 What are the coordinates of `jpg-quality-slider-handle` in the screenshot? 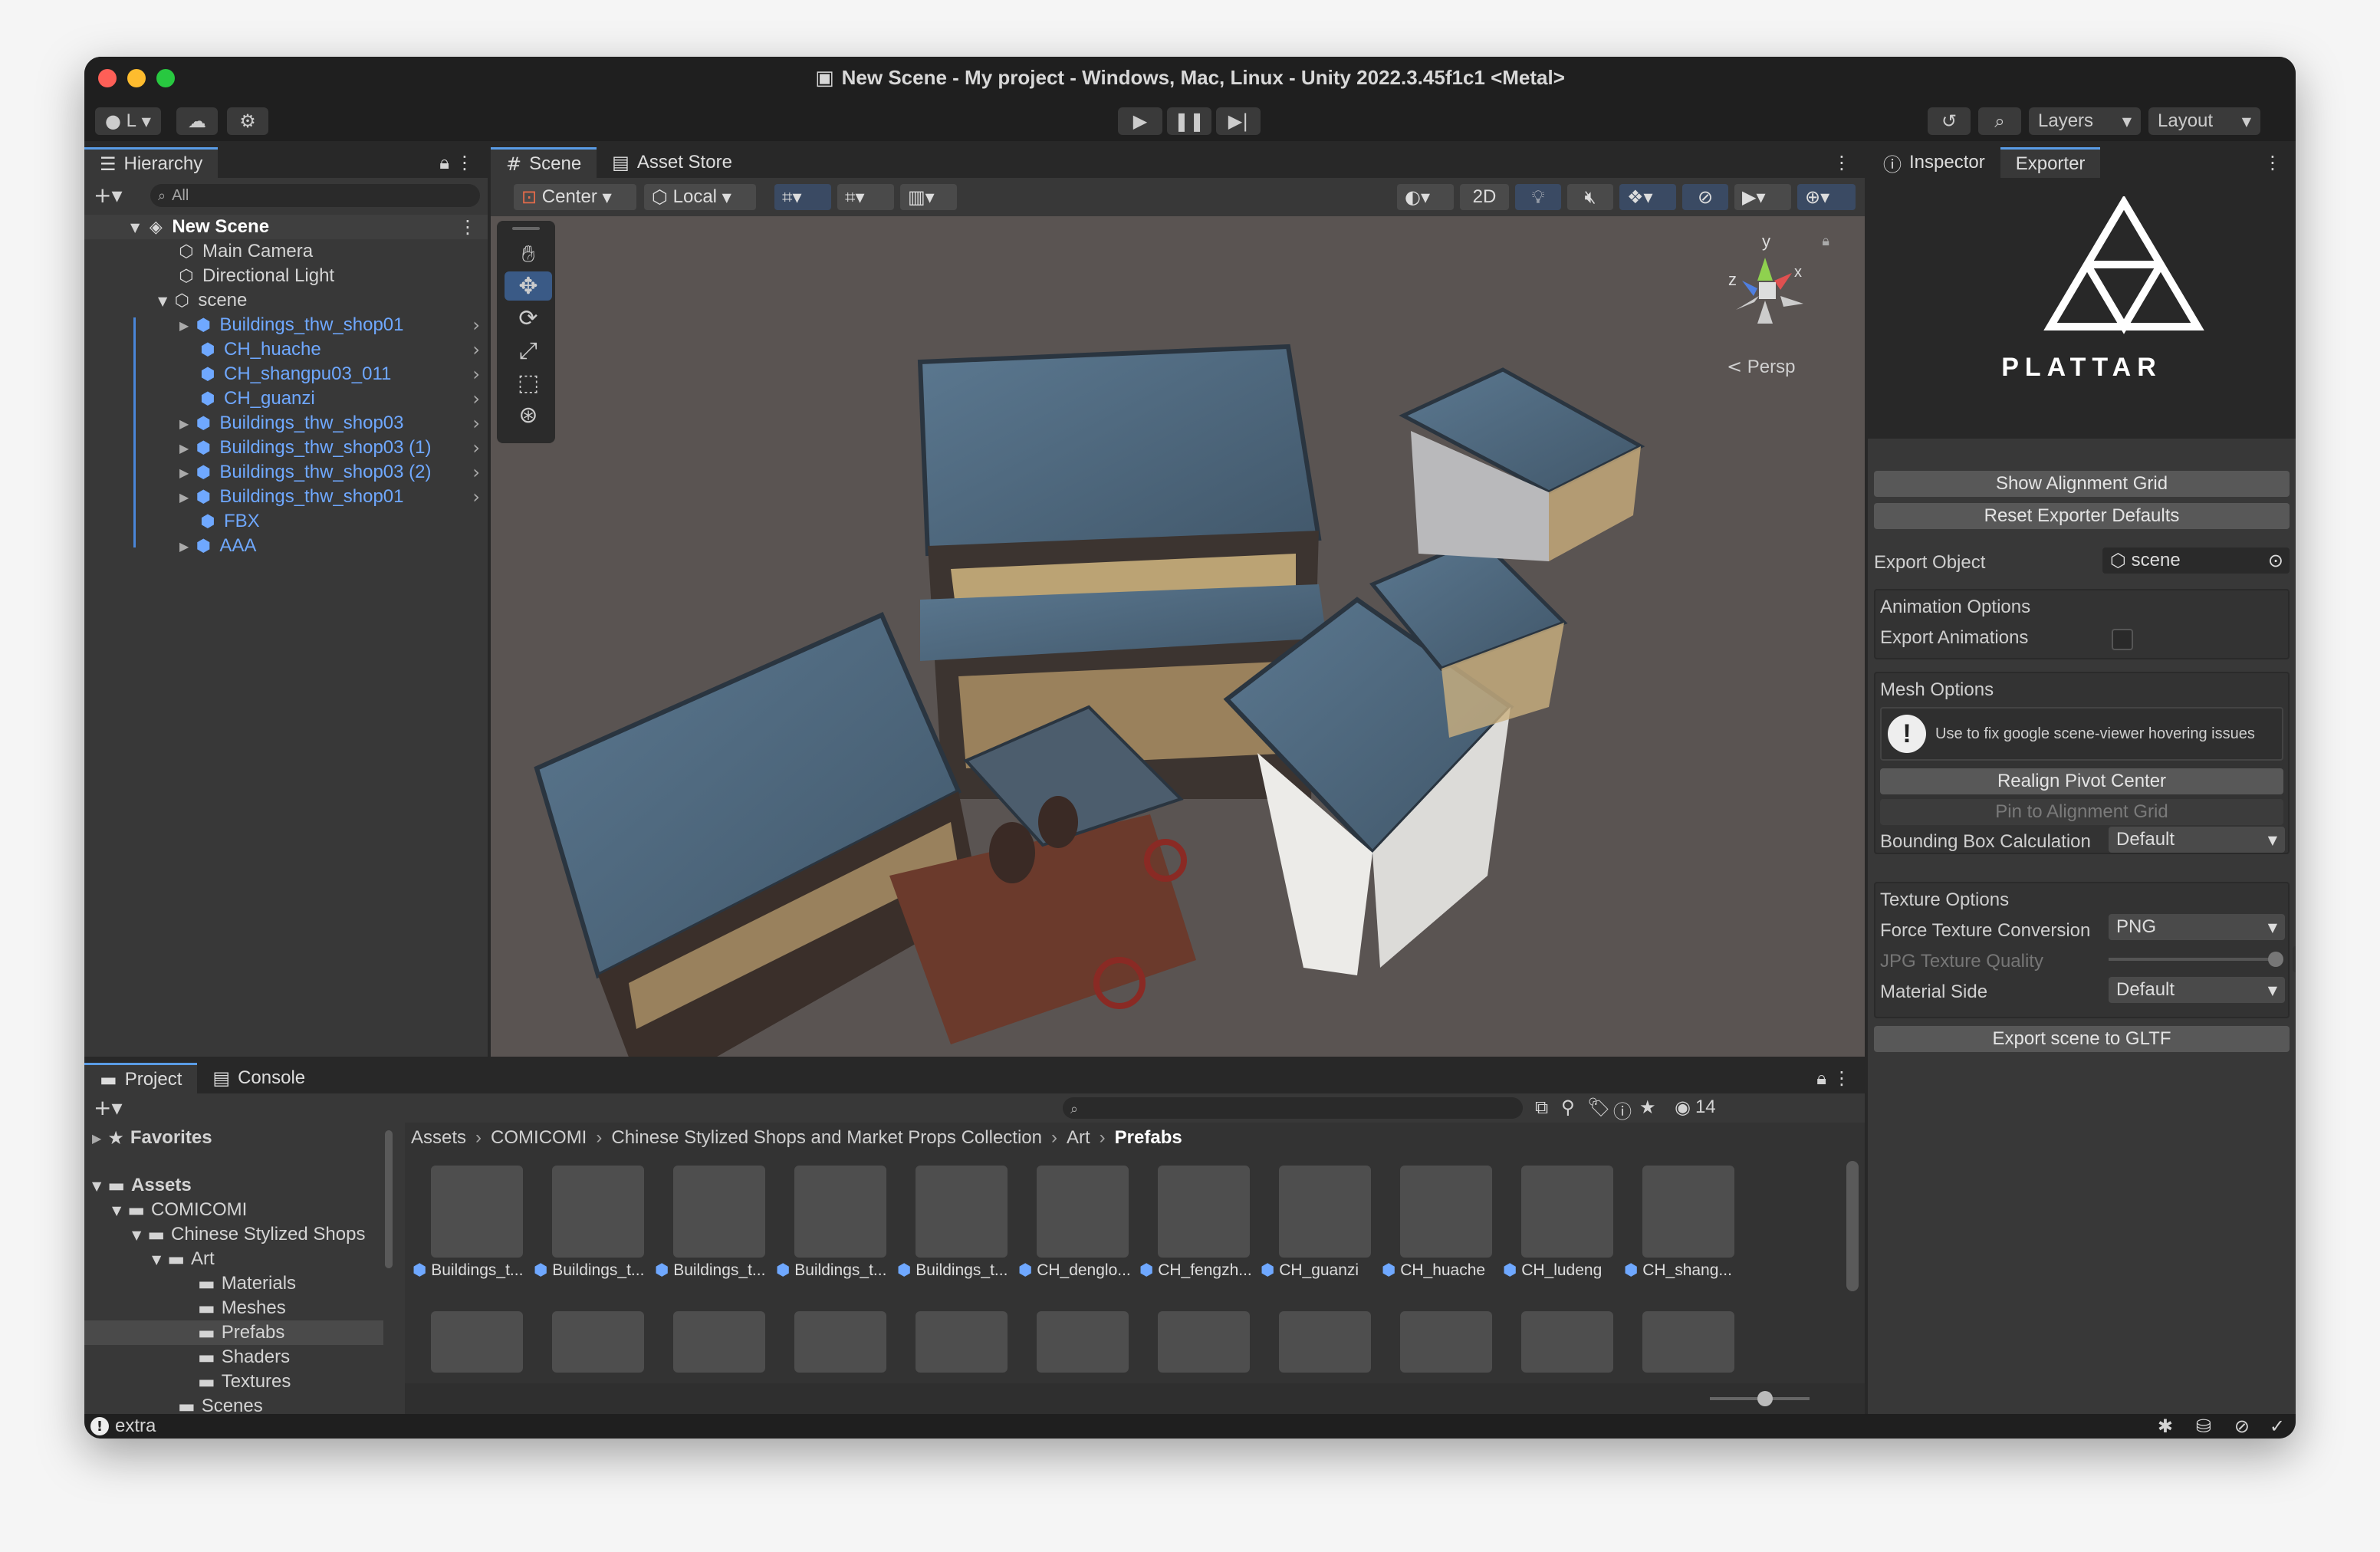 It's located at (2275, 959).